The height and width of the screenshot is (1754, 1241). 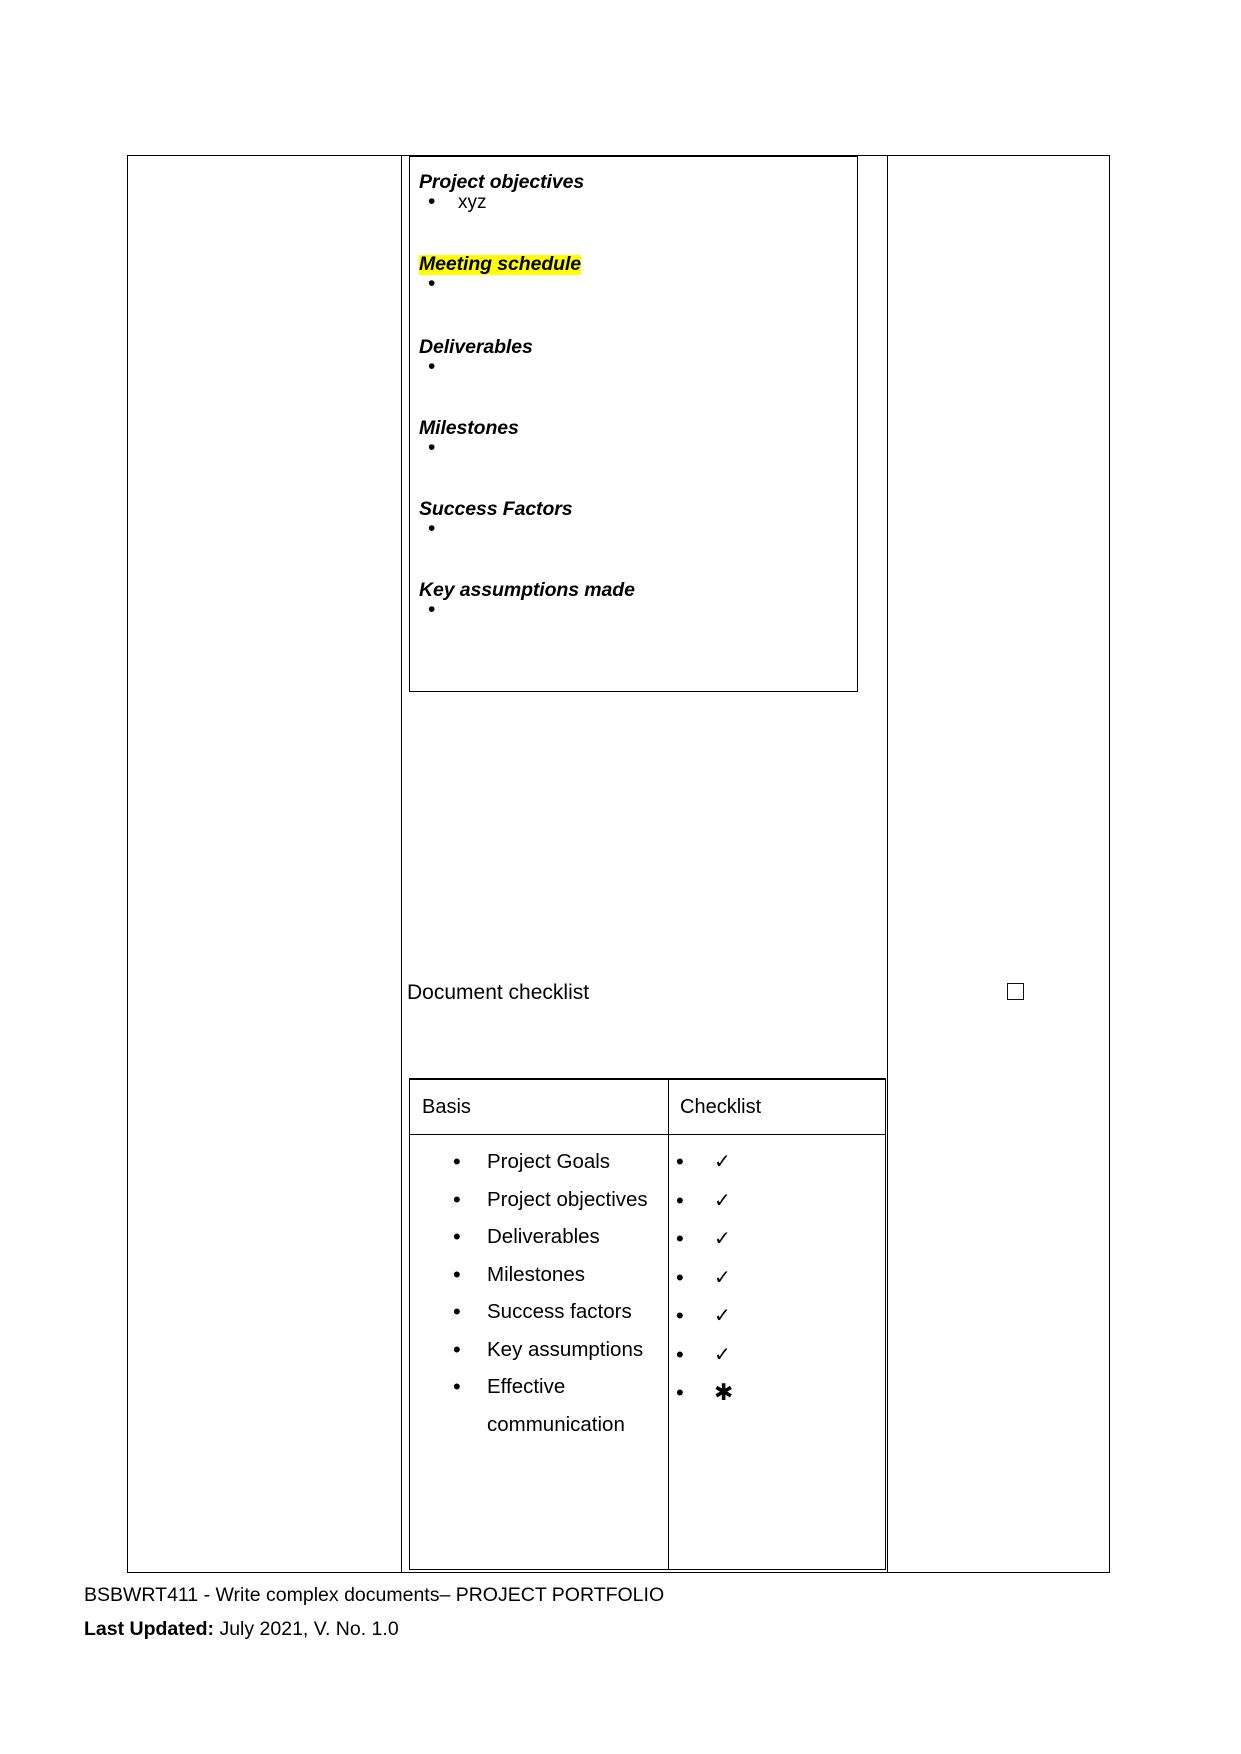 I want to click on field-bullet-item: xyz, so click(x=631, y=201).